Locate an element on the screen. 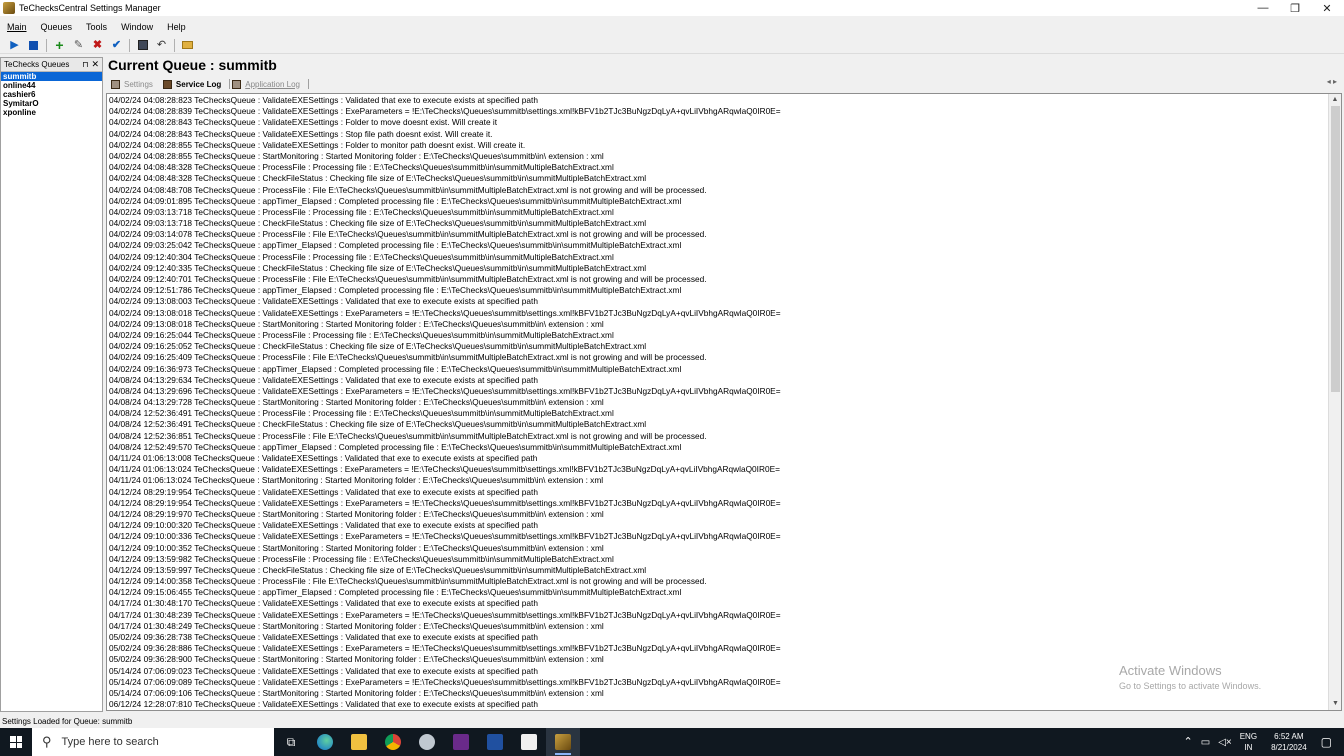 The height and width of the screenshot is (756, 1344). edge-icon is located at coordinates (325, 742).